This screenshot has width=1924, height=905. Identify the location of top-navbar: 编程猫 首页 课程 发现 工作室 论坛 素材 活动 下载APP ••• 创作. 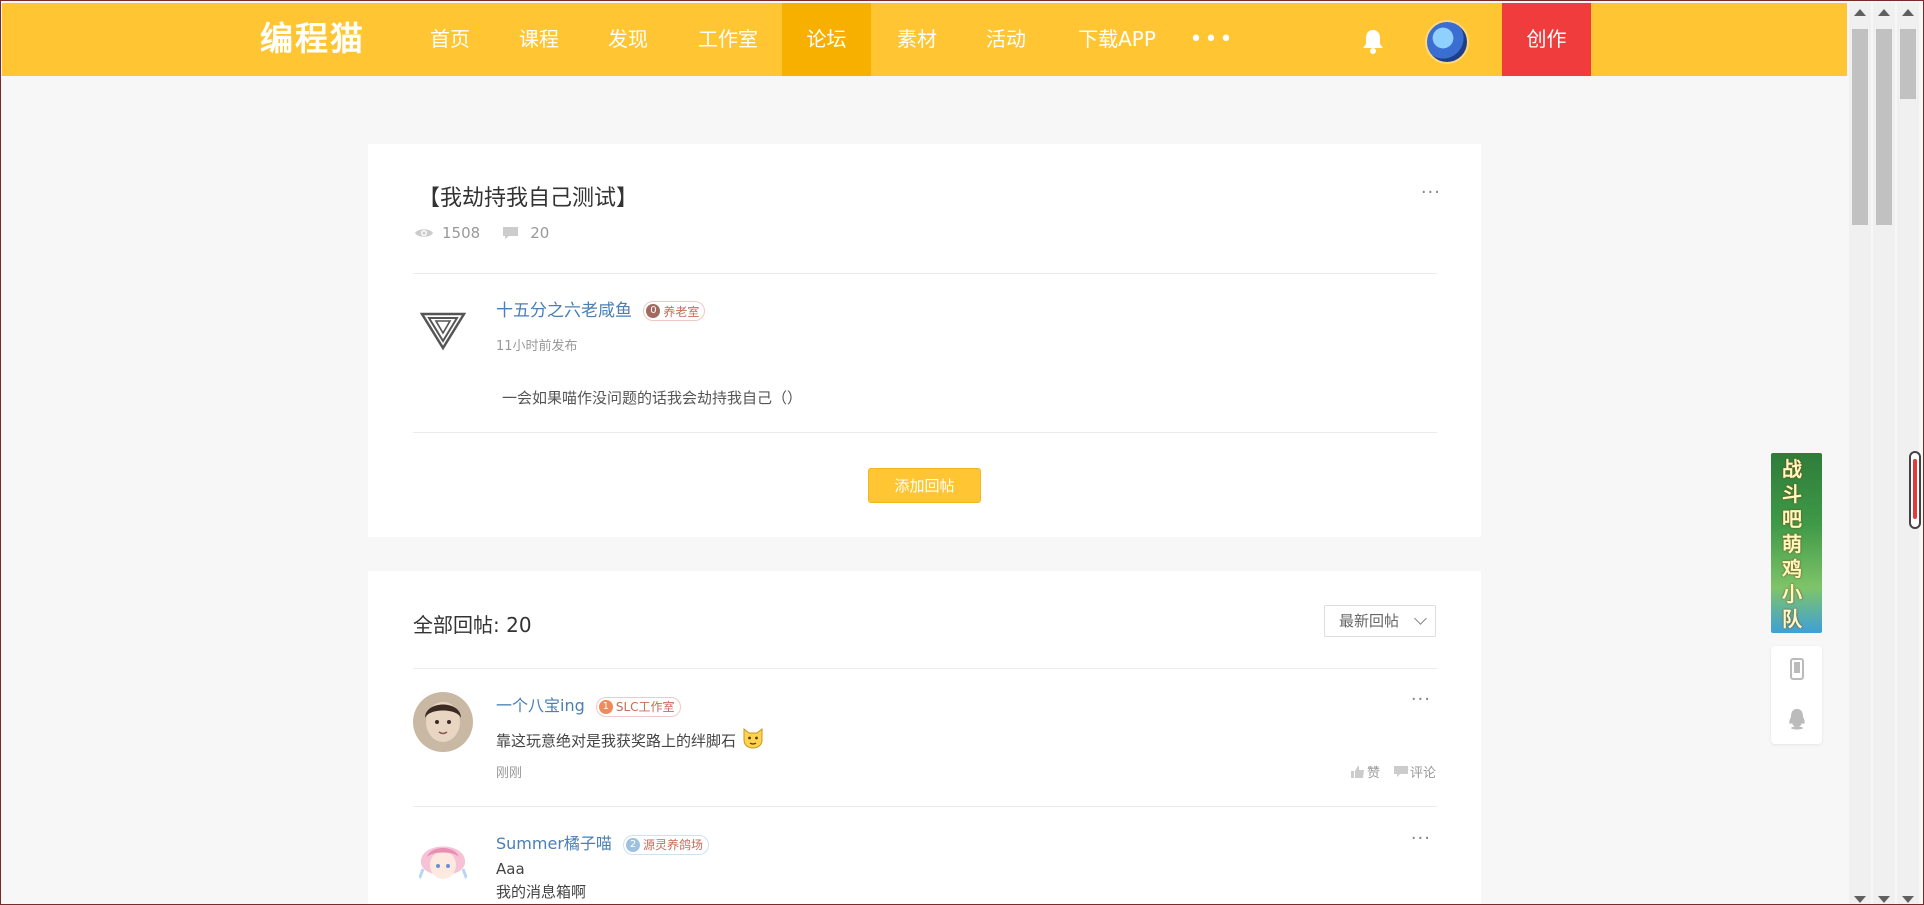
(924, 39).